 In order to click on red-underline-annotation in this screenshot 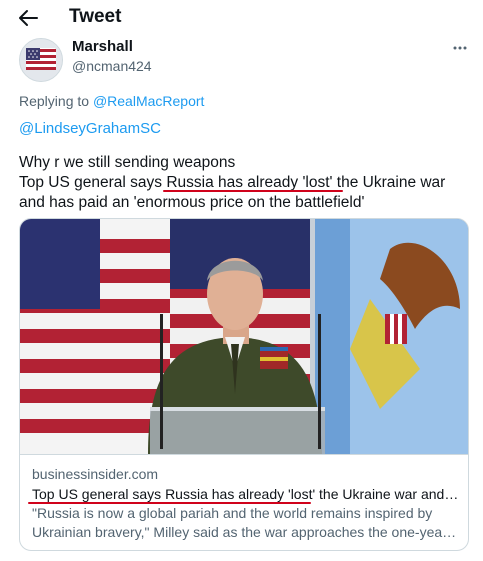, I will do `click(253, 191)`.